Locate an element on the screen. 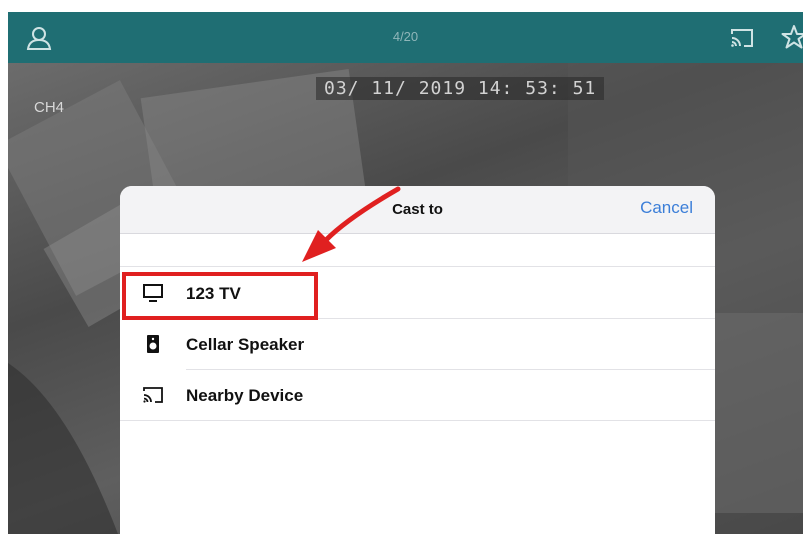 The width and height of the screenshot is (803, 534). sheet-spacer is located at coordinates (417, 251).